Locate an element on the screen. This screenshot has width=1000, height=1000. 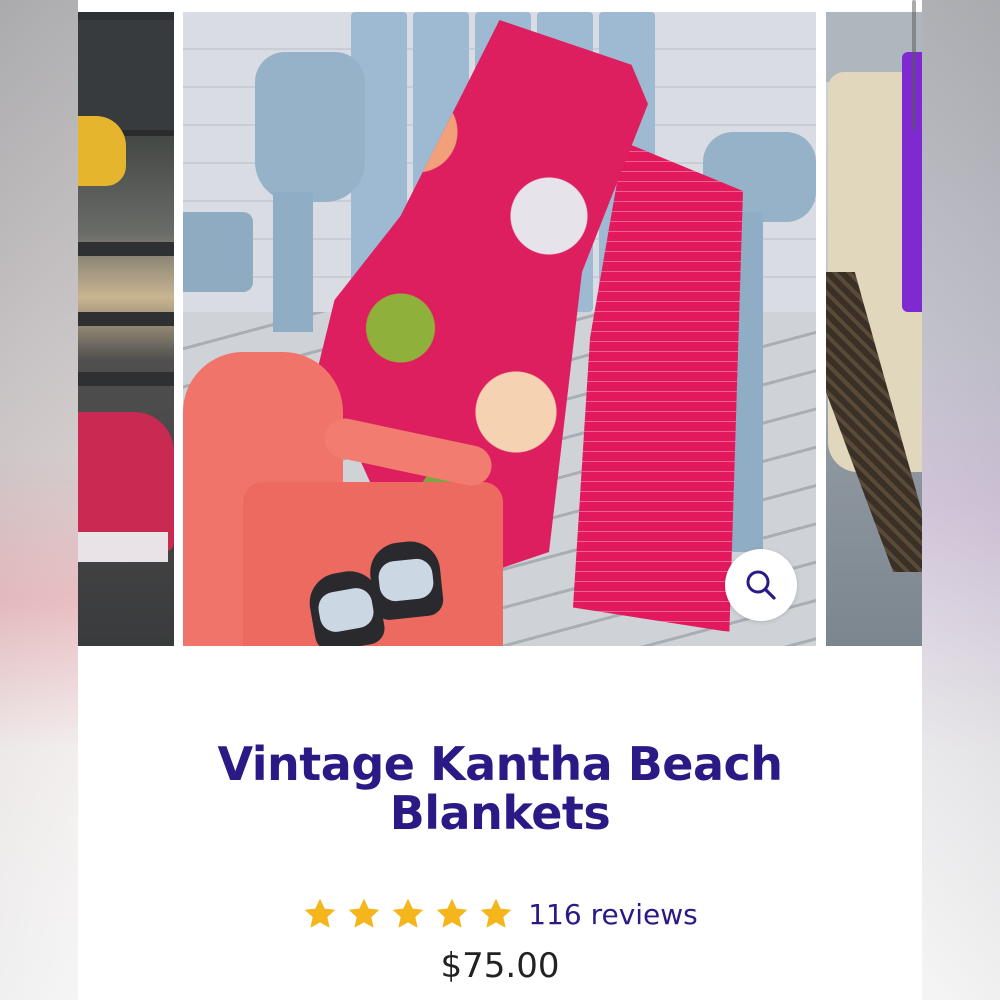
product-title-line-1: Vintage Kantha Beach is located at coordinates (500, 764).